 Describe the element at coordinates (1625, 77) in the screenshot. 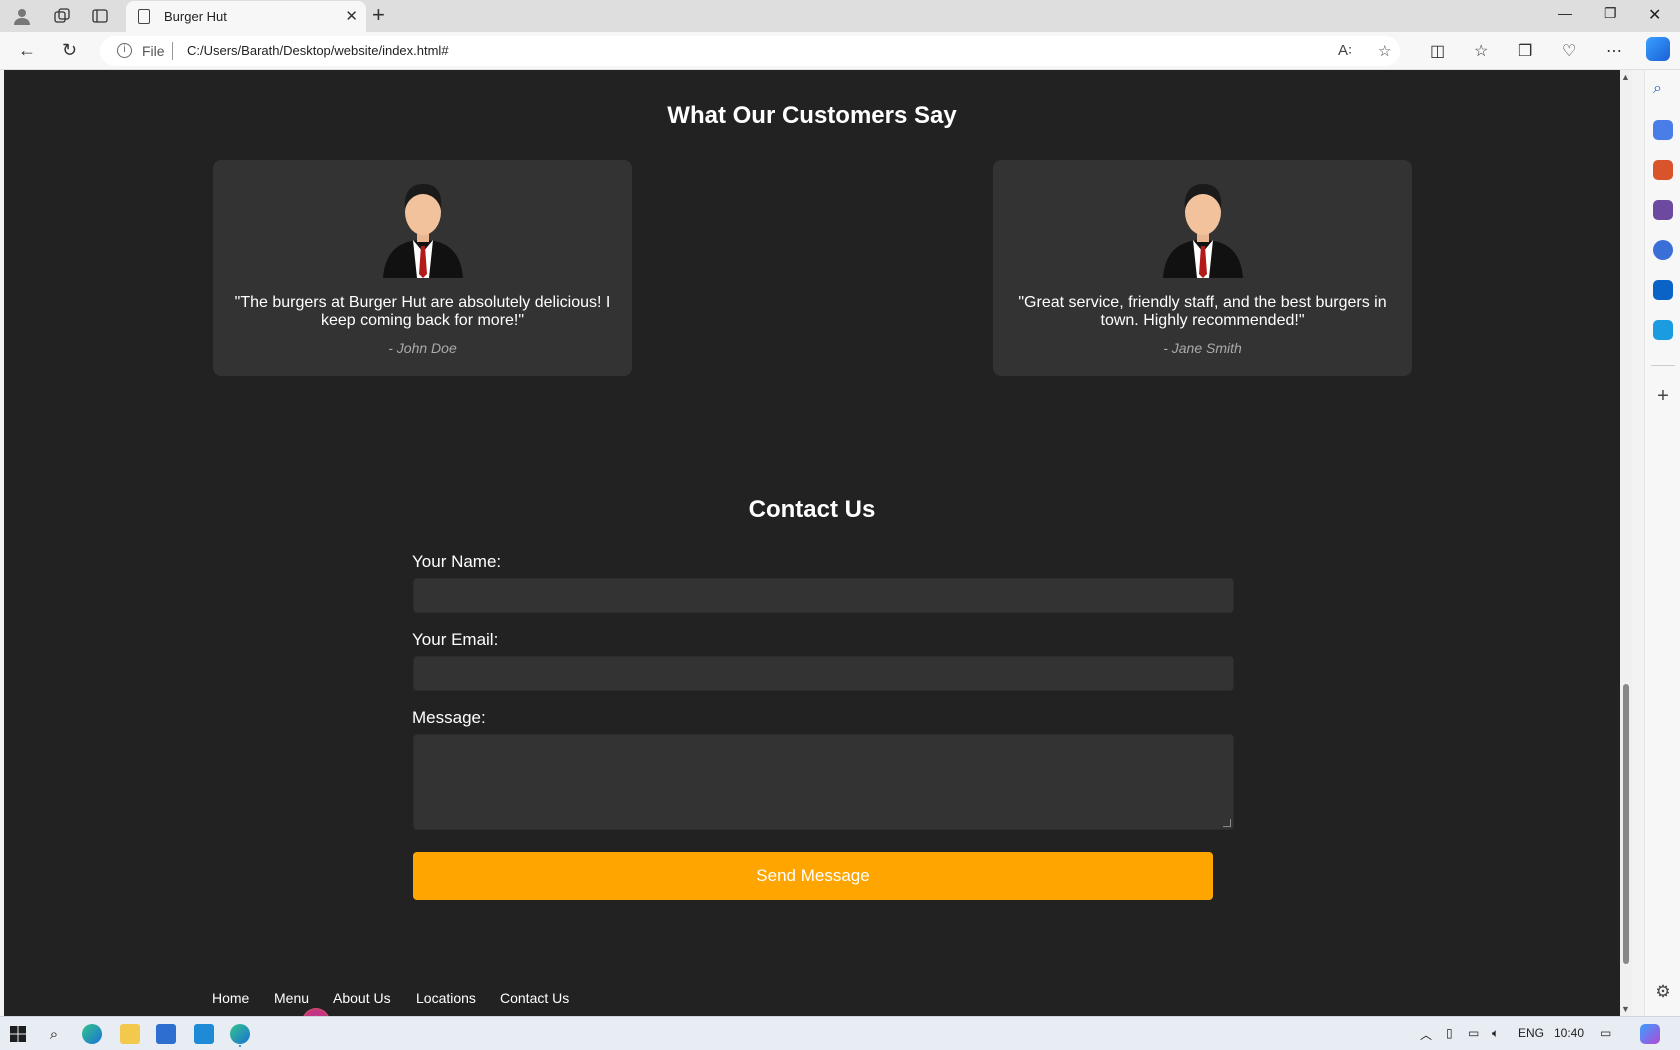

I see `scroll-up-icon: ▲` at that location.